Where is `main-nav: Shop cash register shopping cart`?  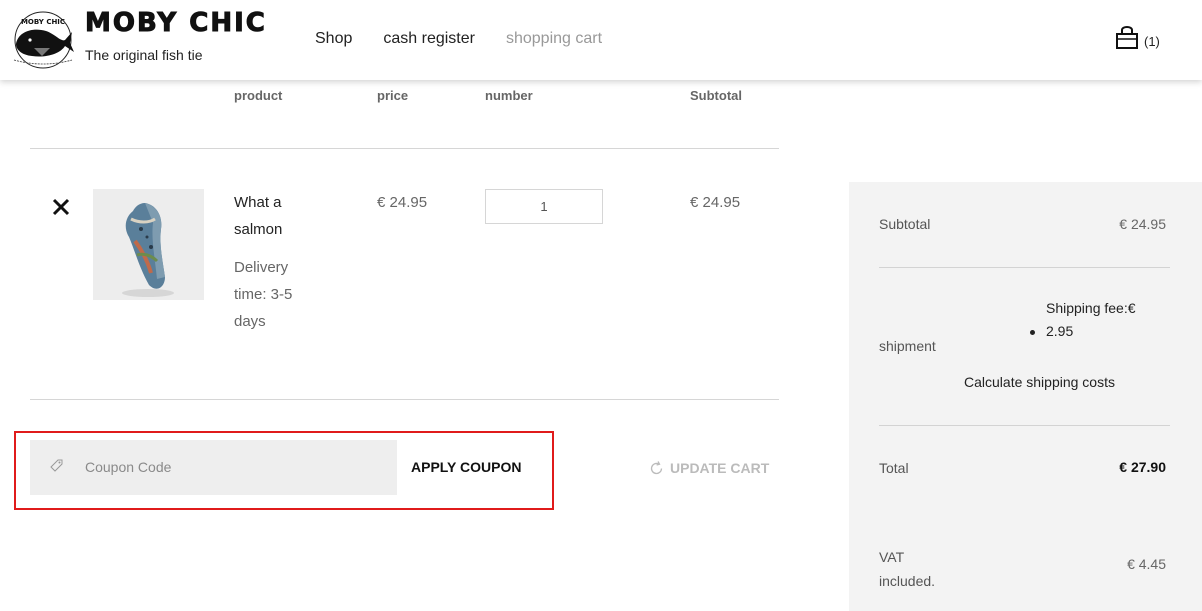 main-nav: Shop cash register shopping cart is located at coordinates (458, 39).